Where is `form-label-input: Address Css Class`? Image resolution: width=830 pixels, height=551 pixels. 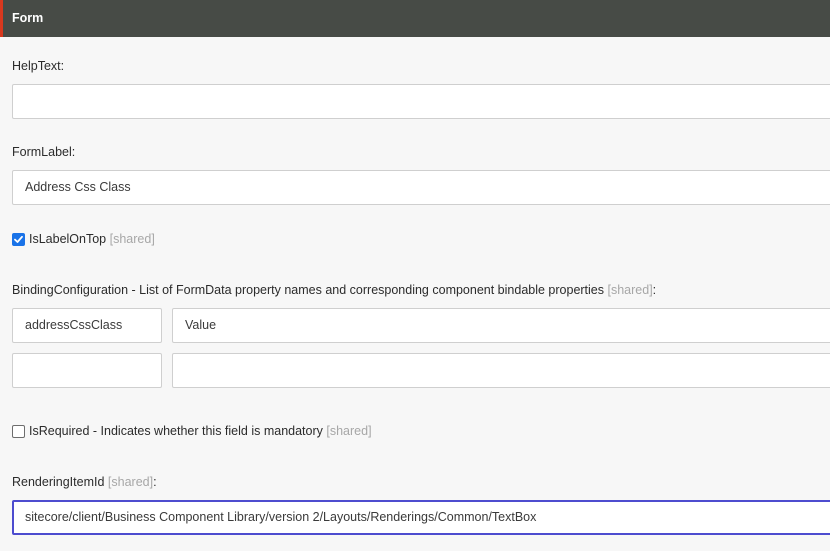
form-label-input: Address Css Class is located at coordinates (421, 187).